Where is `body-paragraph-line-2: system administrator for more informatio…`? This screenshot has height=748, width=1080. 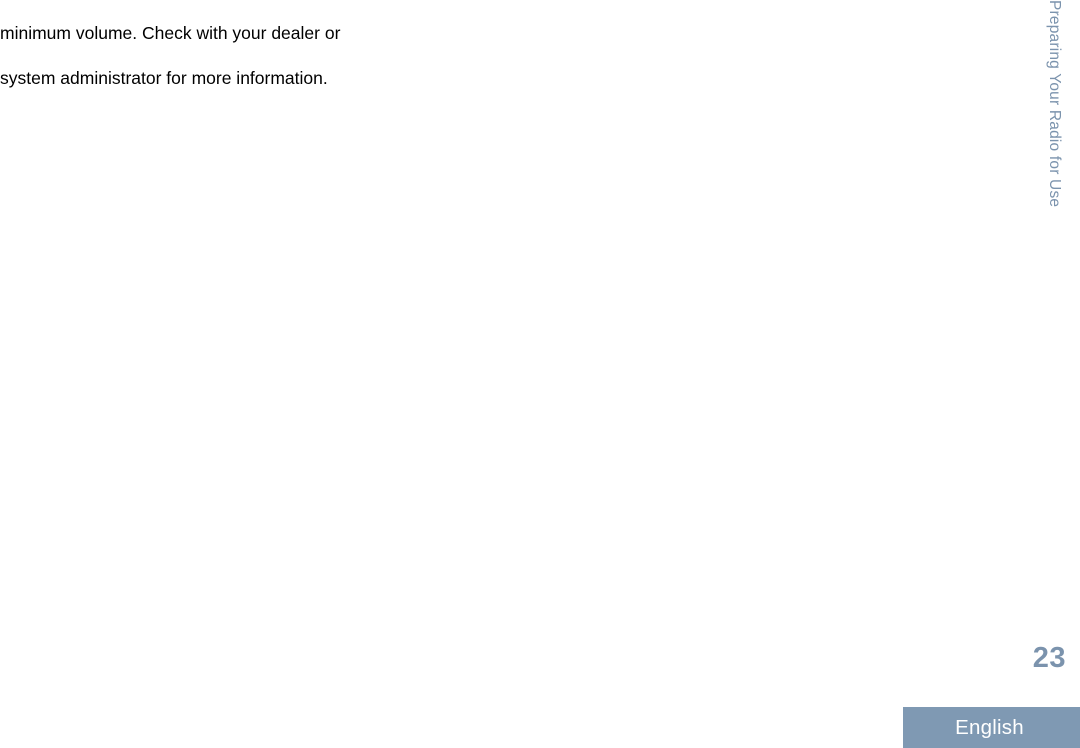
body-paragraph-line-2: system administrator for more informatio… is located at coordinates (164, 77).